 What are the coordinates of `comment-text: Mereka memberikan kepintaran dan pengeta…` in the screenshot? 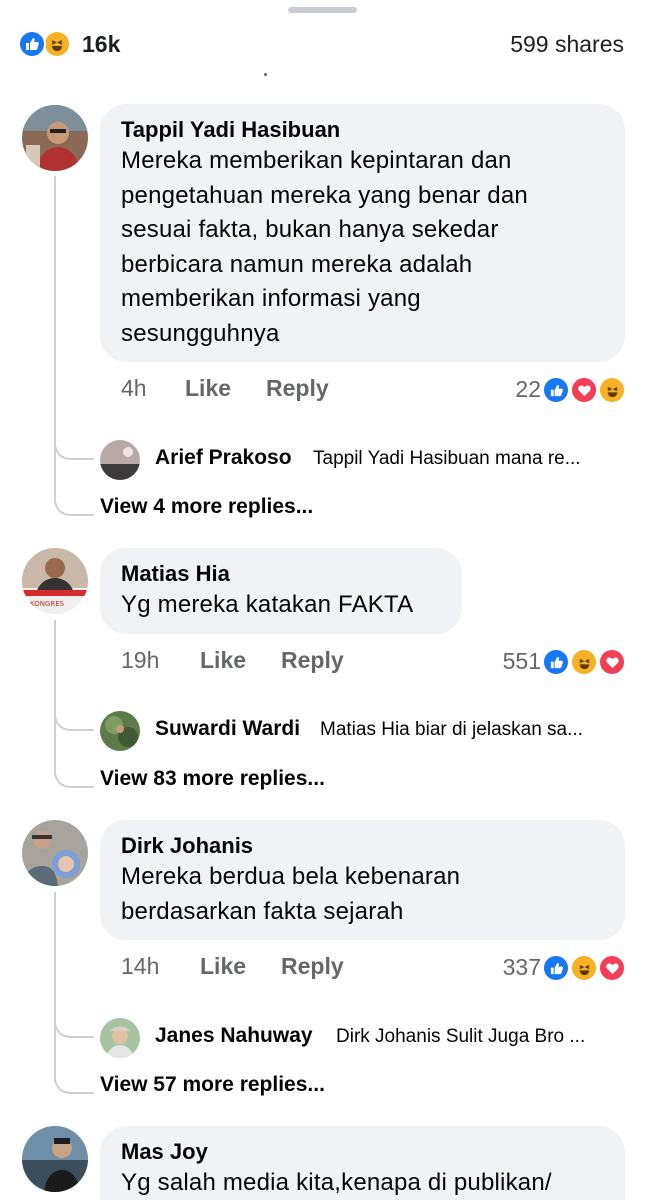 It's located at (324, 247).